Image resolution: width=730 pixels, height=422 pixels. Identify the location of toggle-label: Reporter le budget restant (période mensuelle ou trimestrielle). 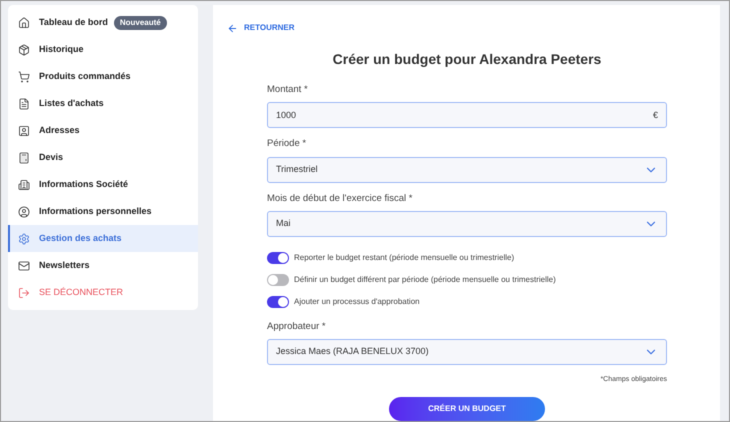
(404, 258).